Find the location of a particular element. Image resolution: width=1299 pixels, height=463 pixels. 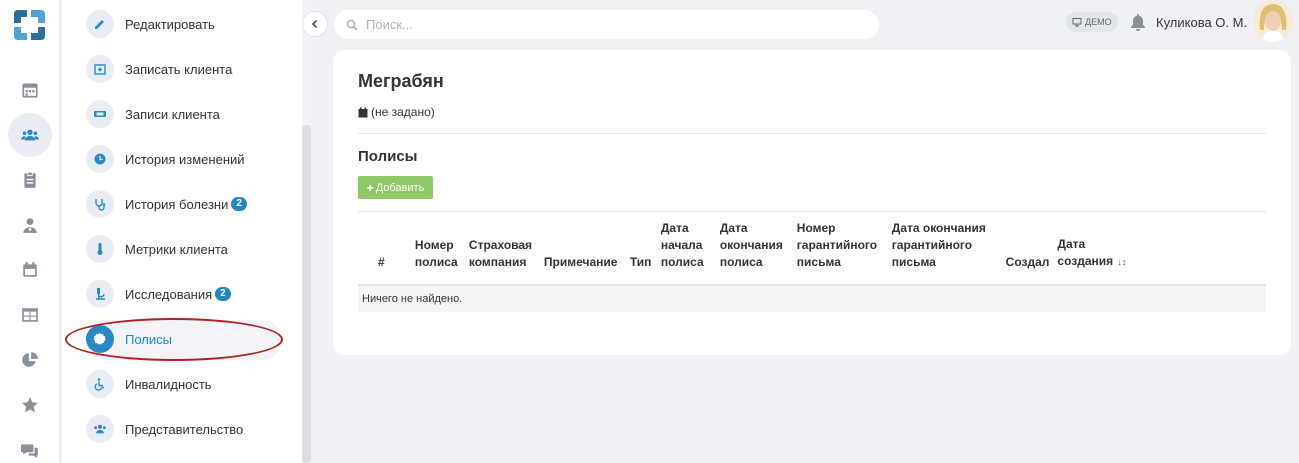

clock-icon is located at coordinates (100, 159).